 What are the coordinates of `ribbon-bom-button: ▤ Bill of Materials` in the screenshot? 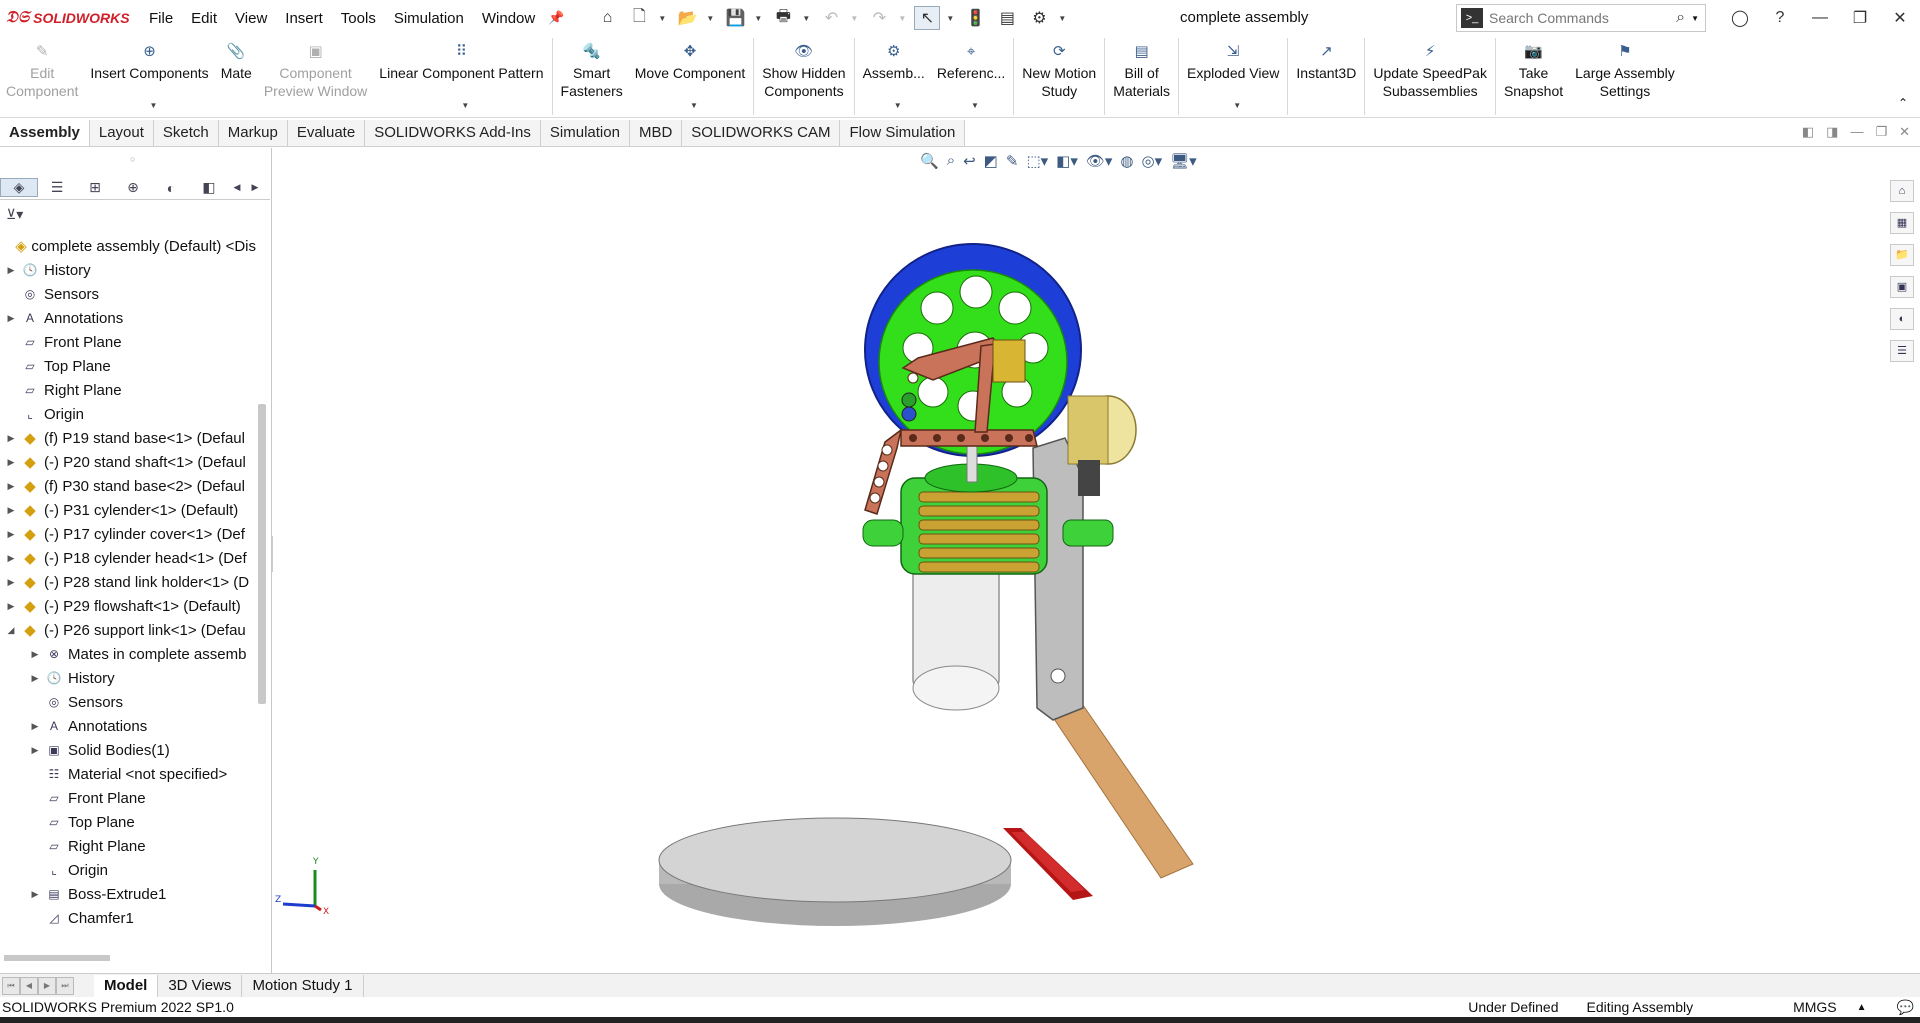 It's located at (1141, 76).